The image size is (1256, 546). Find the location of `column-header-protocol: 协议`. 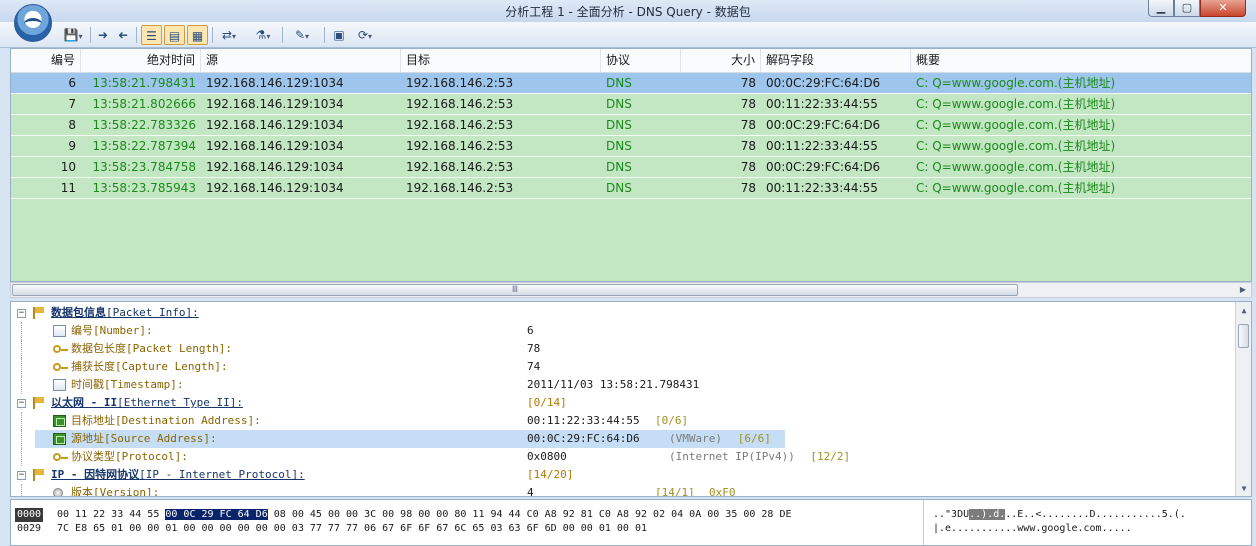

column-header-protocol: 协议 is located at coordinates (641, 60).